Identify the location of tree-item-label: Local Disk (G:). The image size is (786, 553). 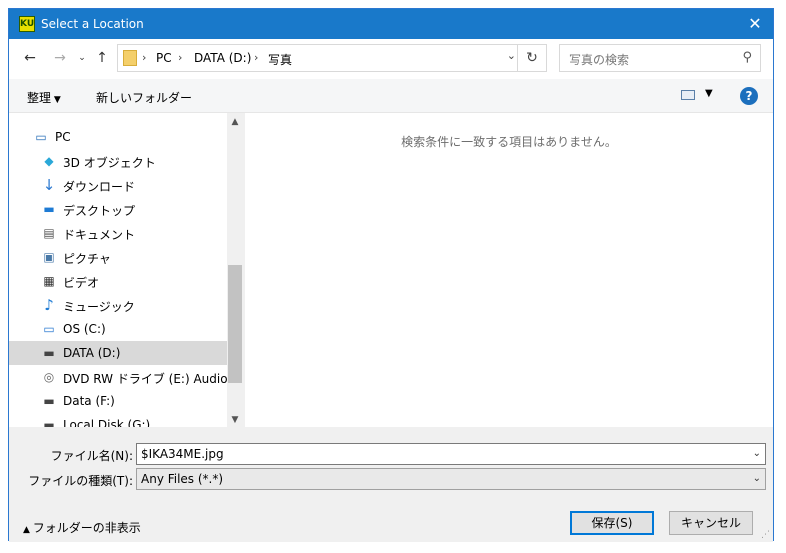
(107, 422).